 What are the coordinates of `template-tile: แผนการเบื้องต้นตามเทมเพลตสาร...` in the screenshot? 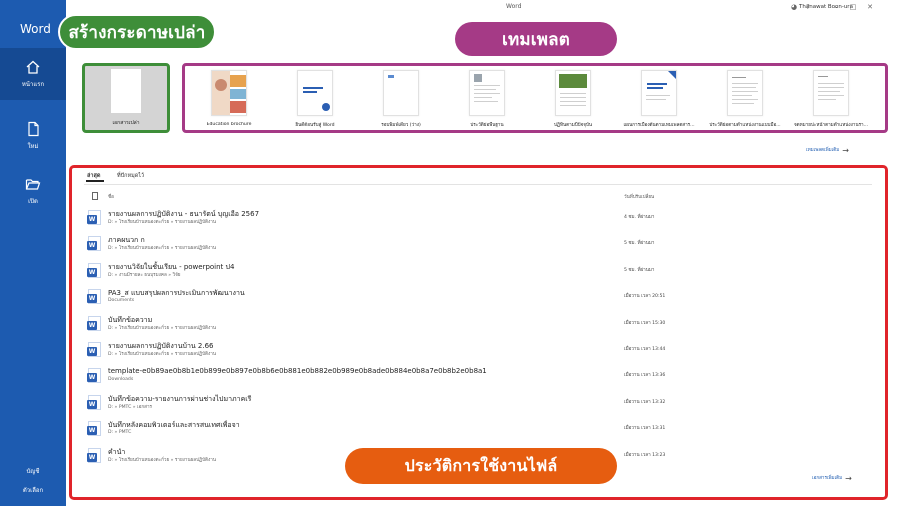 It's located at (659, 101).